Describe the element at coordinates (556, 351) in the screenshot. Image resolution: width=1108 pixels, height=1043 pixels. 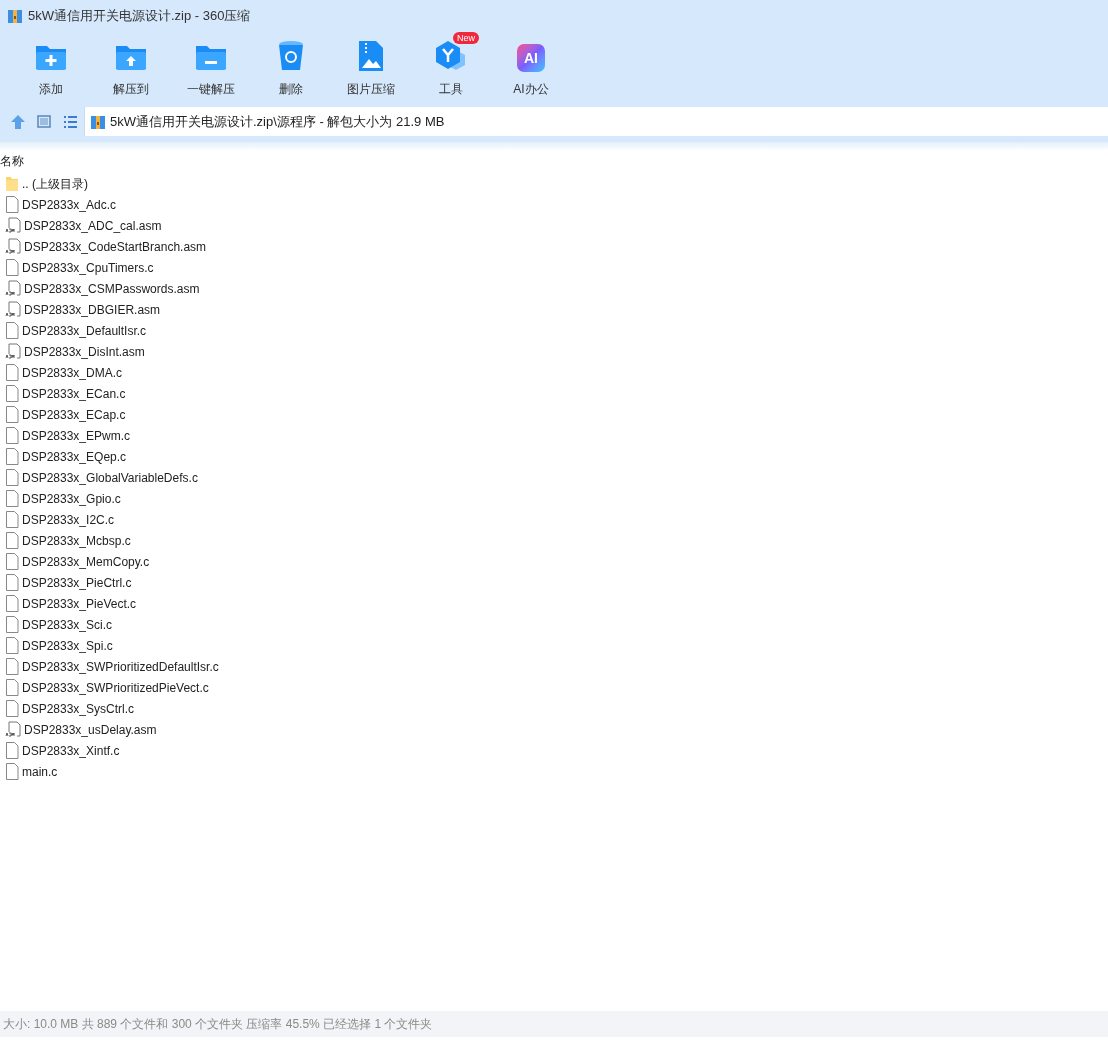
I see `file-row: DSP2833x_DisInt.asm` at that location.